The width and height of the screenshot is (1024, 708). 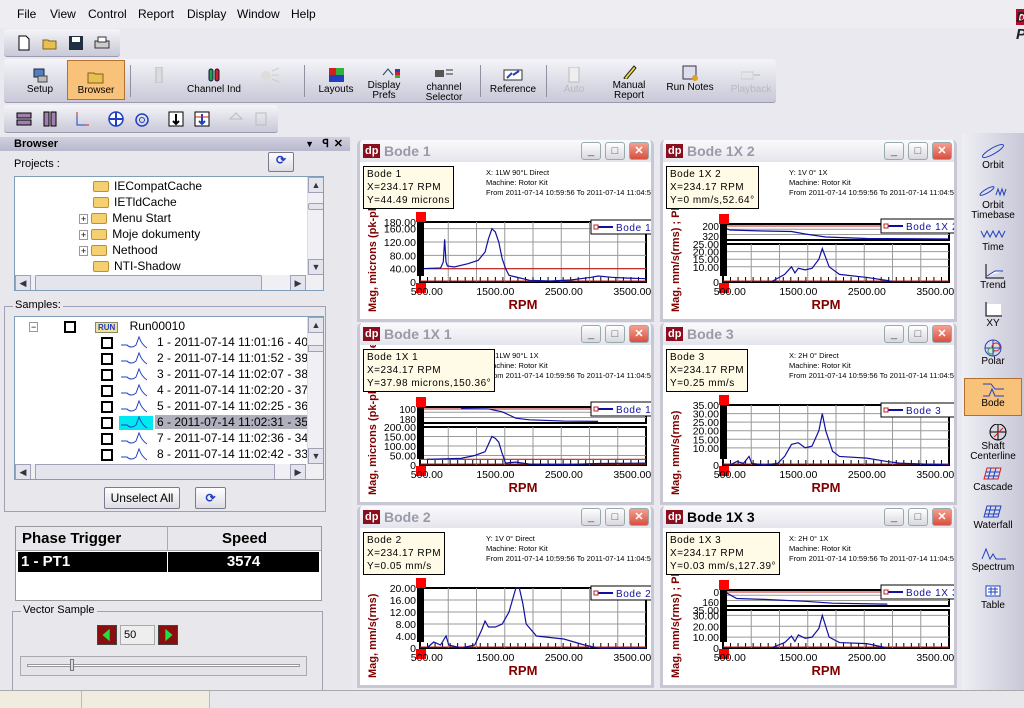 What do you see at coordinates (993, 158) in the screenshot?
I see `palette-orbit: Orbit` at bounding box center [993, 158].